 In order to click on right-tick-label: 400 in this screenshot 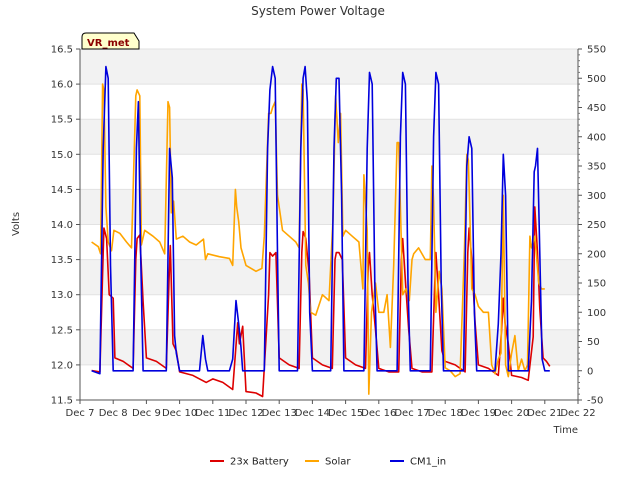, I will do `click(596, 137)`.